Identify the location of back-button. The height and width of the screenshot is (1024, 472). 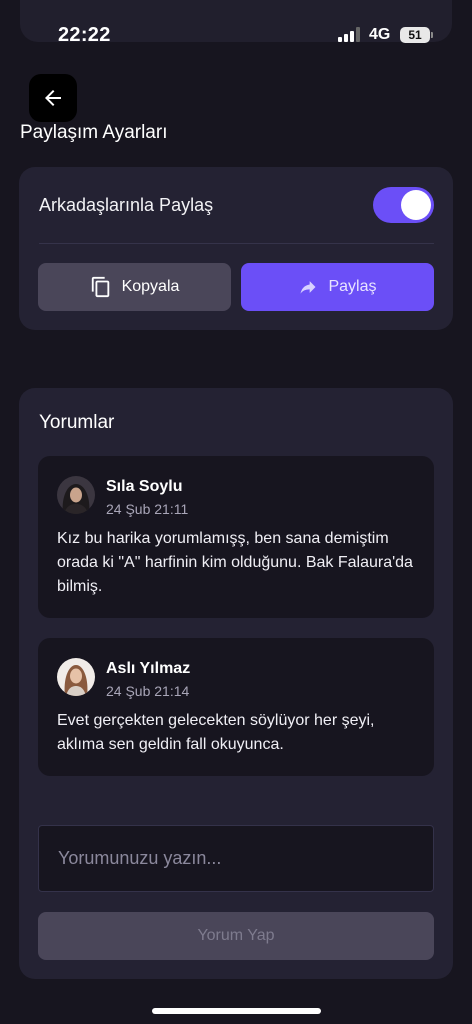
(53, 98).